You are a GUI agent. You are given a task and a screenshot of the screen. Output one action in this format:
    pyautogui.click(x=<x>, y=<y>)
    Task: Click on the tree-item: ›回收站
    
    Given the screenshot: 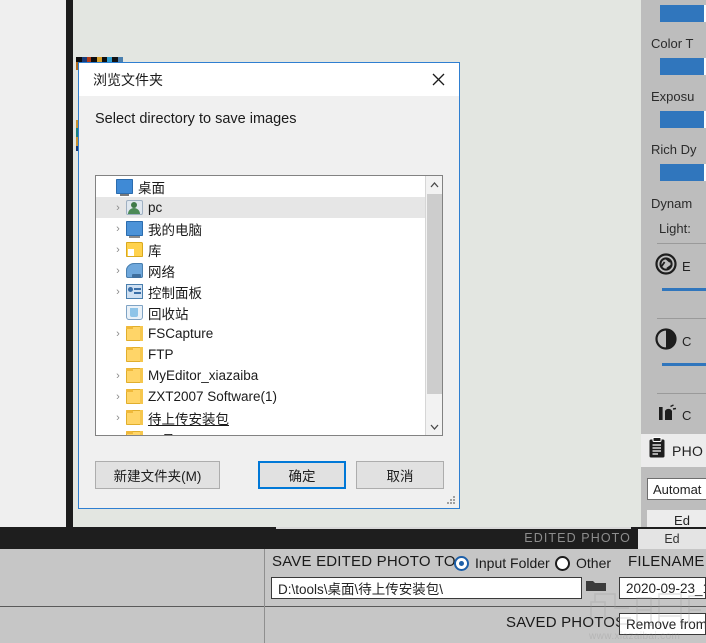 What is the action you would take?
    pyautogui.click(x=269, y=312)
    